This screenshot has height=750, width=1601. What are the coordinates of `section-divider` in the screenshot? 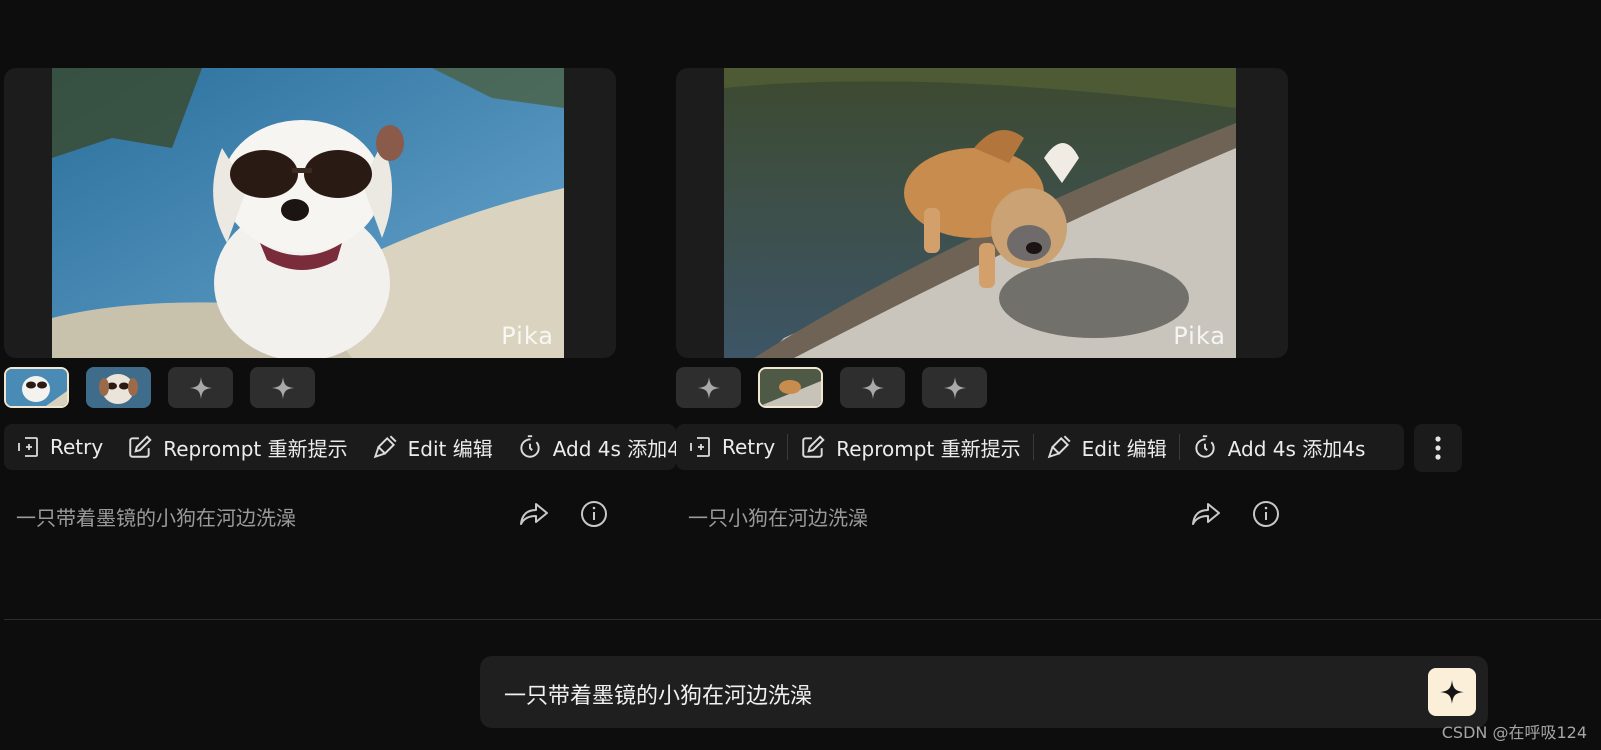 It's located at (802, 619).